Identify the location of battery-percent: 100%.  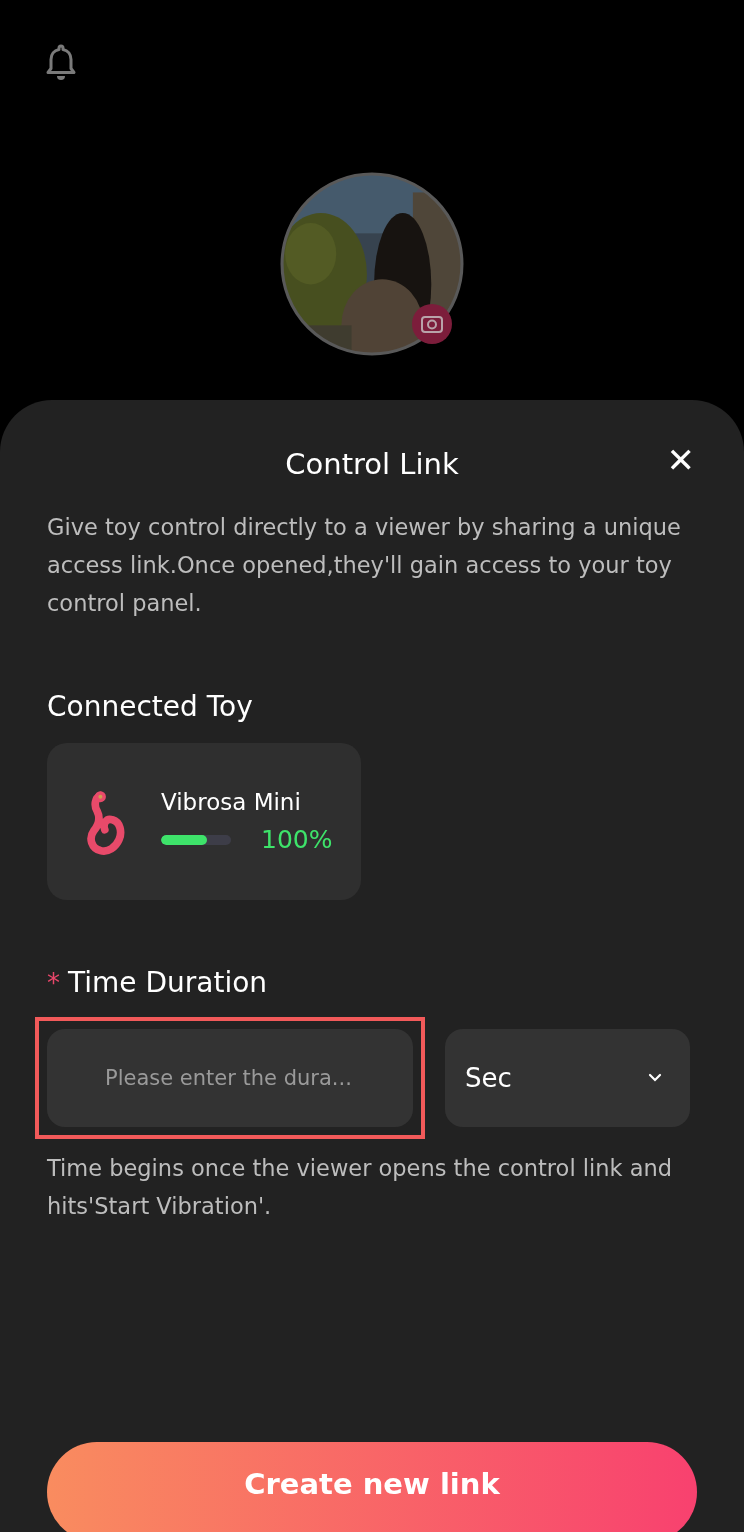
(297, 839).